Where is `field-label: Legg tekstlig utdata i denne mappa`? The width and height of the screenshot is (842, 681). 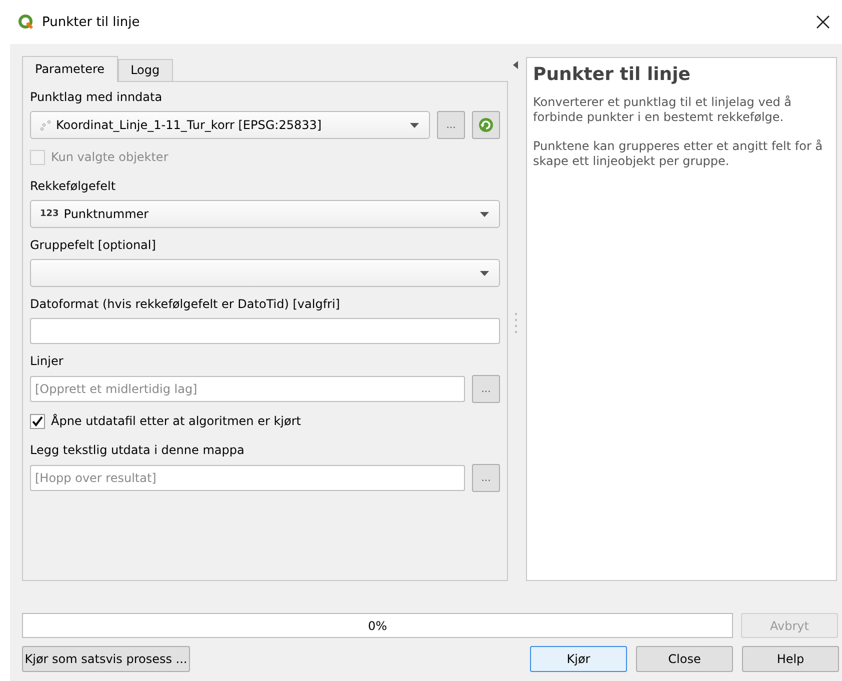 field-label: Legg tekstlig utdata i denne mappa is located at coordinates (138, 450).